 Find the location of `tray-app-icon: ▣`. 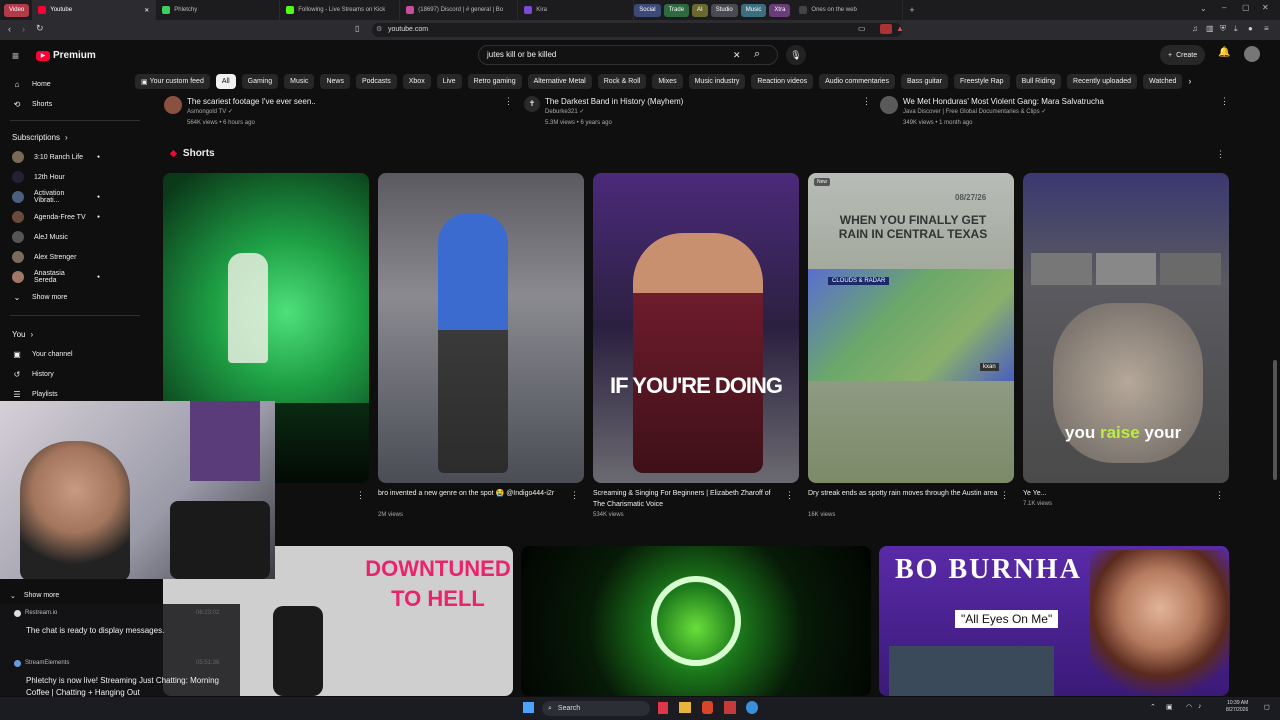

tray-app-icon: ▣ is located at coordinates (1169, 707).